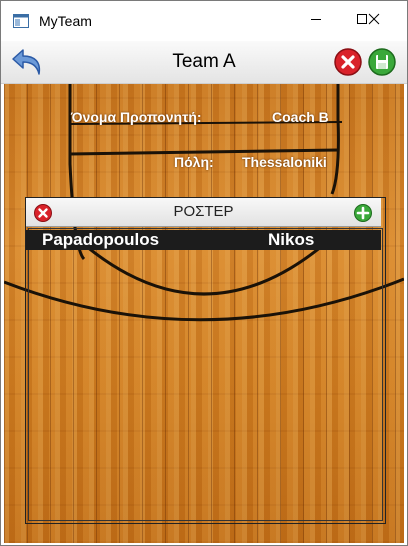 This screenshot has width=408, height=546. What do you see at coordinates (284, 162) in the screenshot?
I see `city-value: Thessaloniki` at bounding box center [284, 162].